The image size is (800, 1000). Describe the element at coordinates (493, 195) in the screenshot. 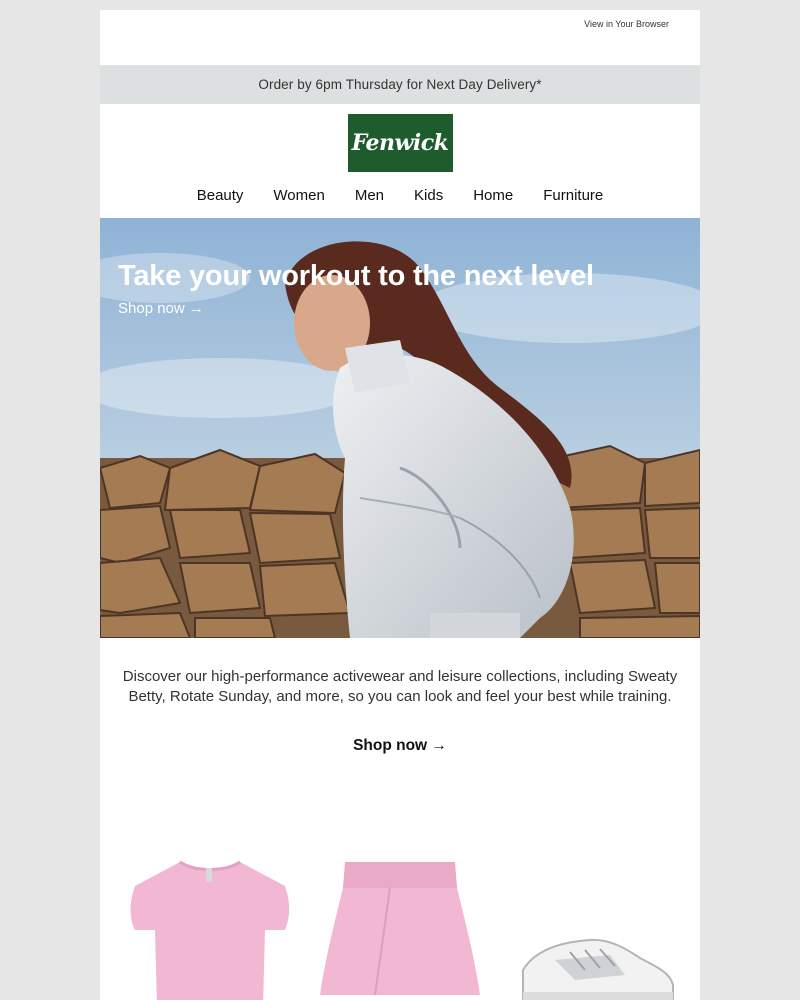

I see `nav-item-home: Home` at that location.